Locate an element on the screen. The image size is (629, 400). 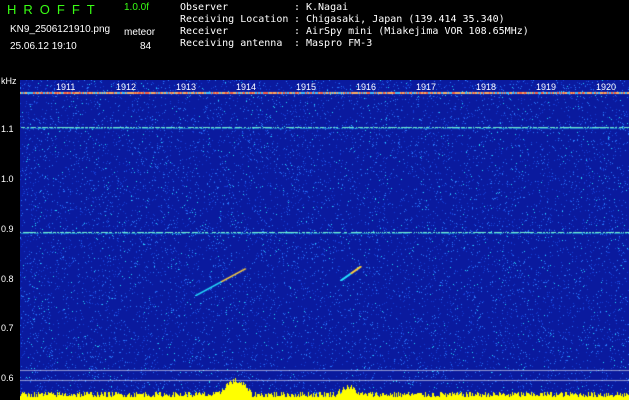
version-label: 1.0.0f is located at coordinates (137, 7).